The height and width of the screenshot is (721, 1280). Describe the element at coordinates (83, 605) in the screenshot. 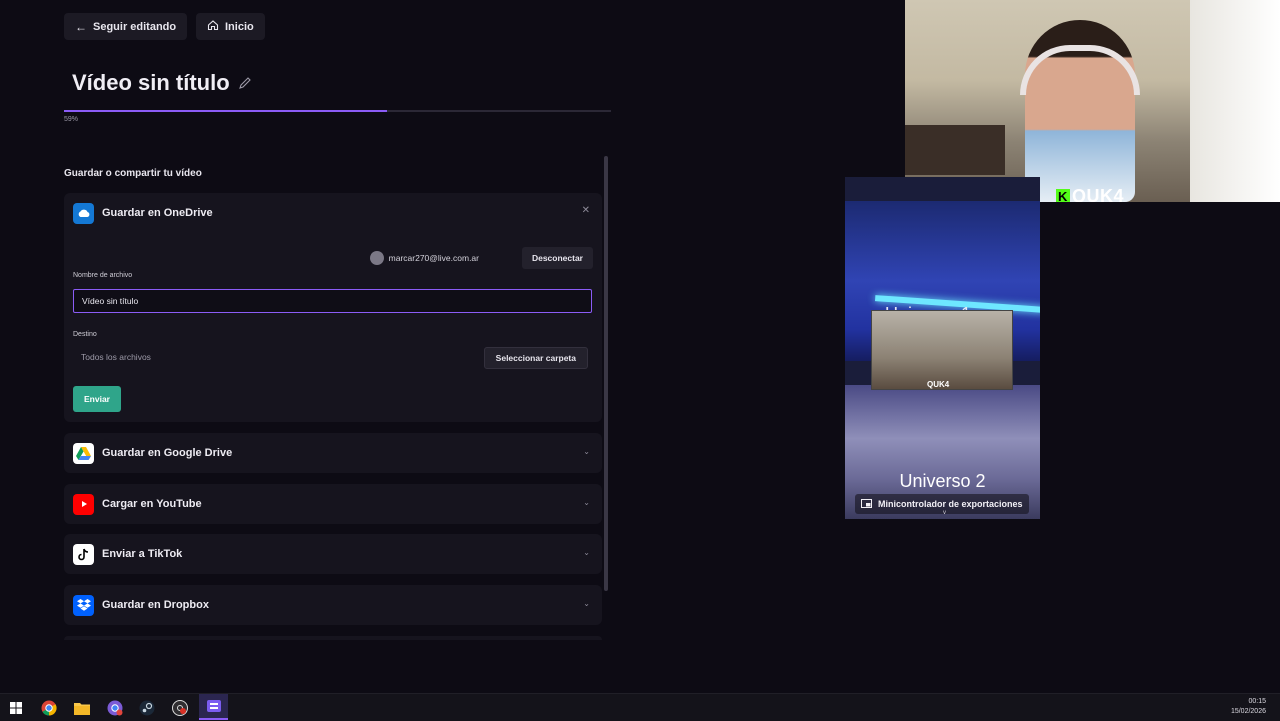

I see `dropbox-icon` at that location.